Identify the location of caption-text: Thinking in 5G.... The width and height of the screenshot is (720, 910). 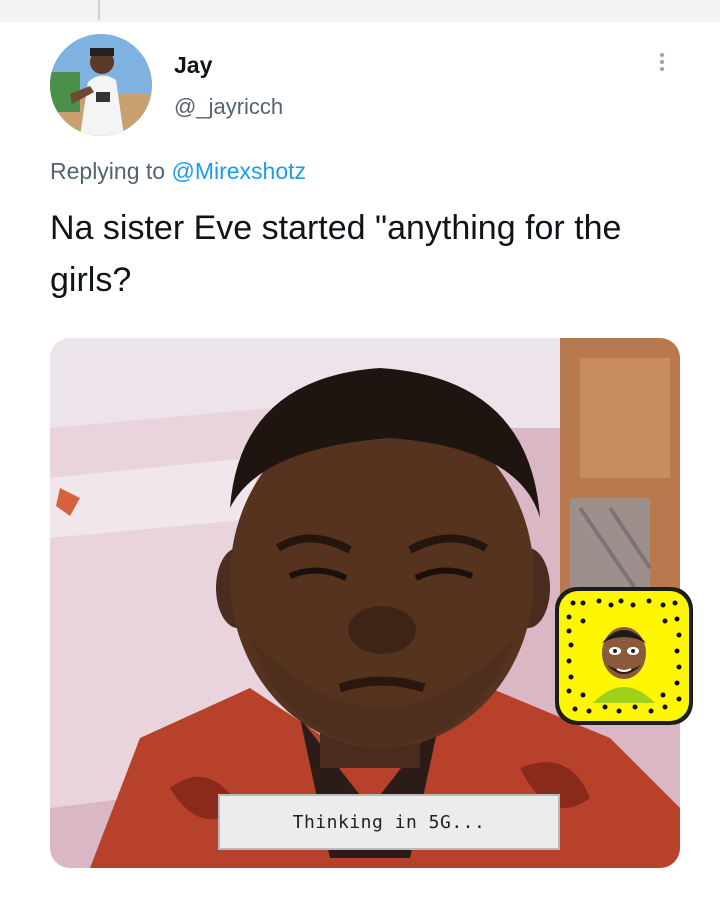
(389, 822).